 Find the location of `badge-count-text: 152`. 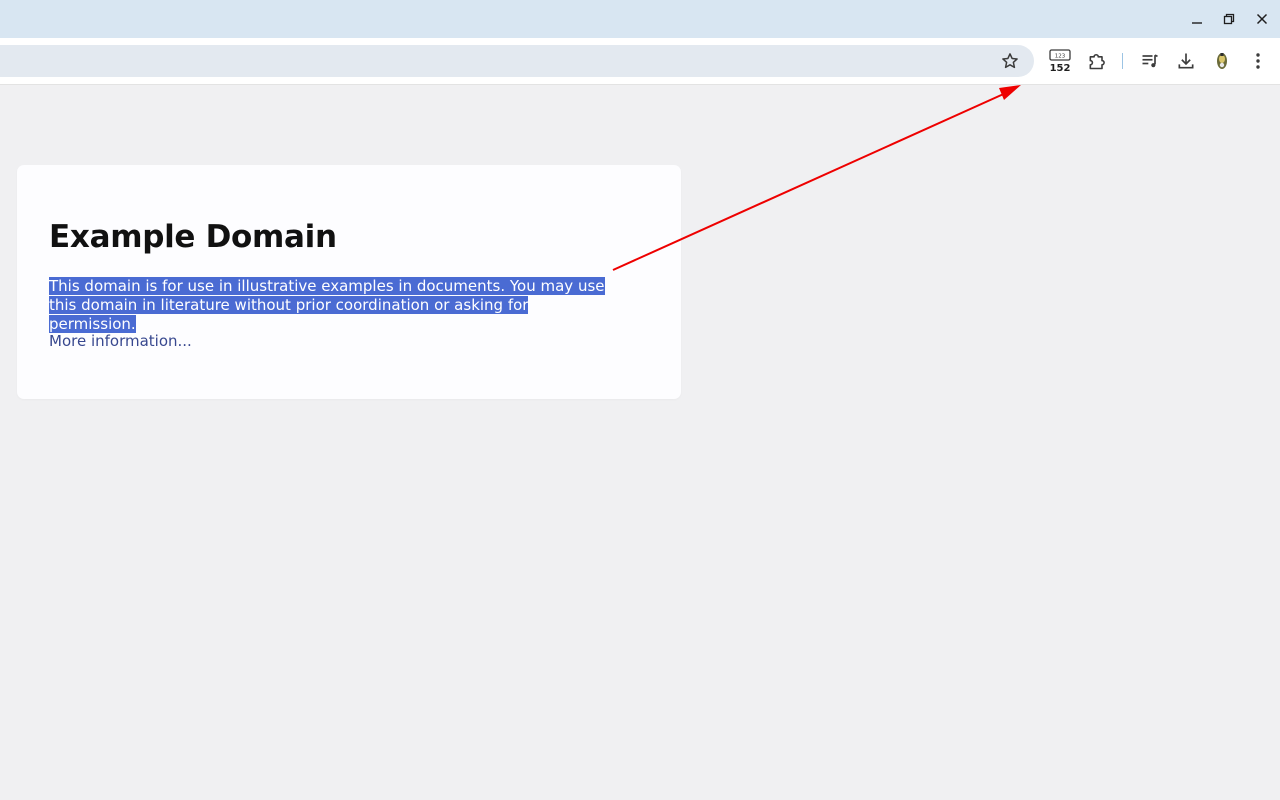

badge-count-text: 152 is located at coordinates (1060, 68).